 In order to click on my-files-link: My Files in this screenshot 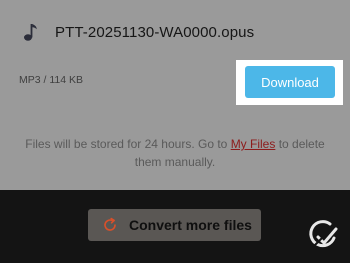, I will do `click(253, 144)`.